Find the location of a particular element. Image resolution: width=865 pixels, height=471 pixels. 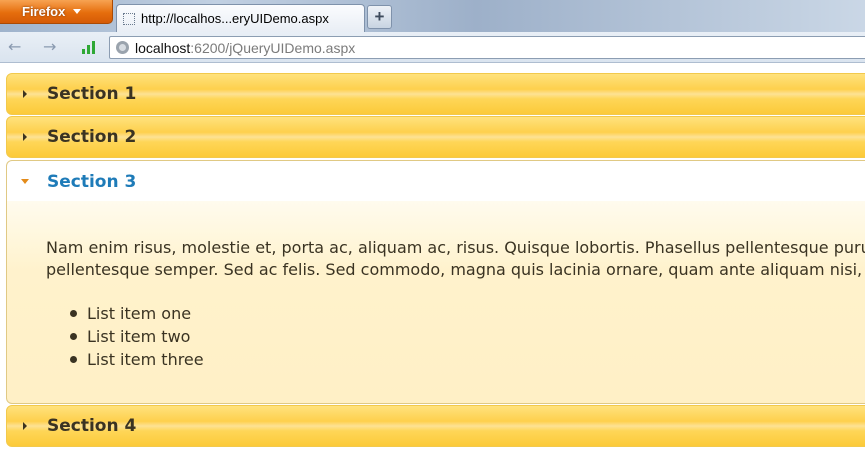

browser-tab: http://localhos...eryUIDemo.aspx is located at coordinates (240, 18).